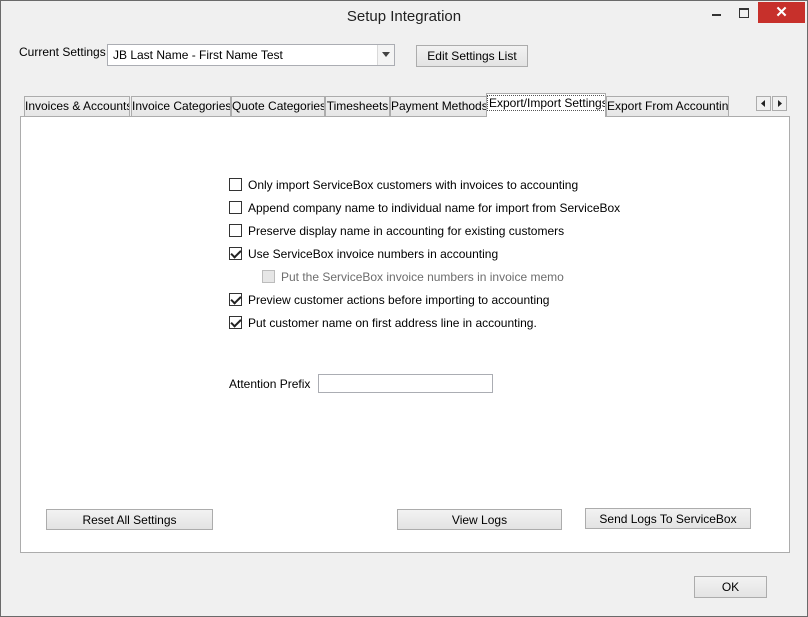 The image size is (808, 617). I want to click on maximize-button, so click(744, 13).